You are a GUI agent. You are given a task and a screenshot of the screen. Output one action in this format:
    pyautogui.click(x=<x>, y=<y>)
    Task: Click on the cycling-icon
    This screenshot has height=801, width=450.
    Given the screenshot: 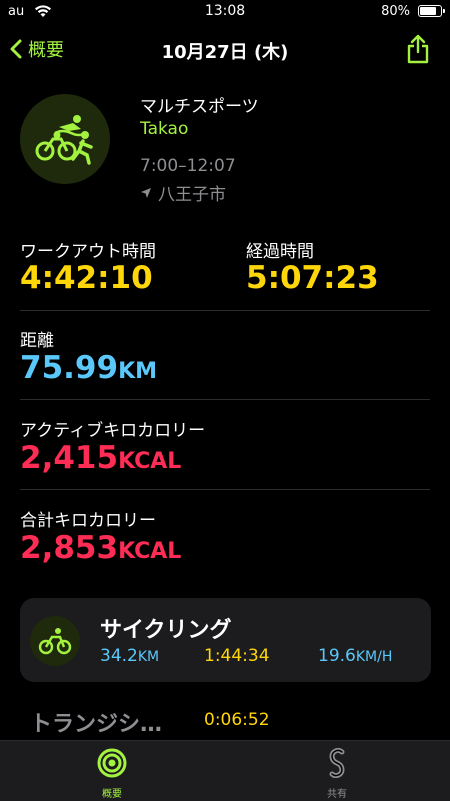 What is the action you would take?
    pyautogui.click(x=55, y=641)
    